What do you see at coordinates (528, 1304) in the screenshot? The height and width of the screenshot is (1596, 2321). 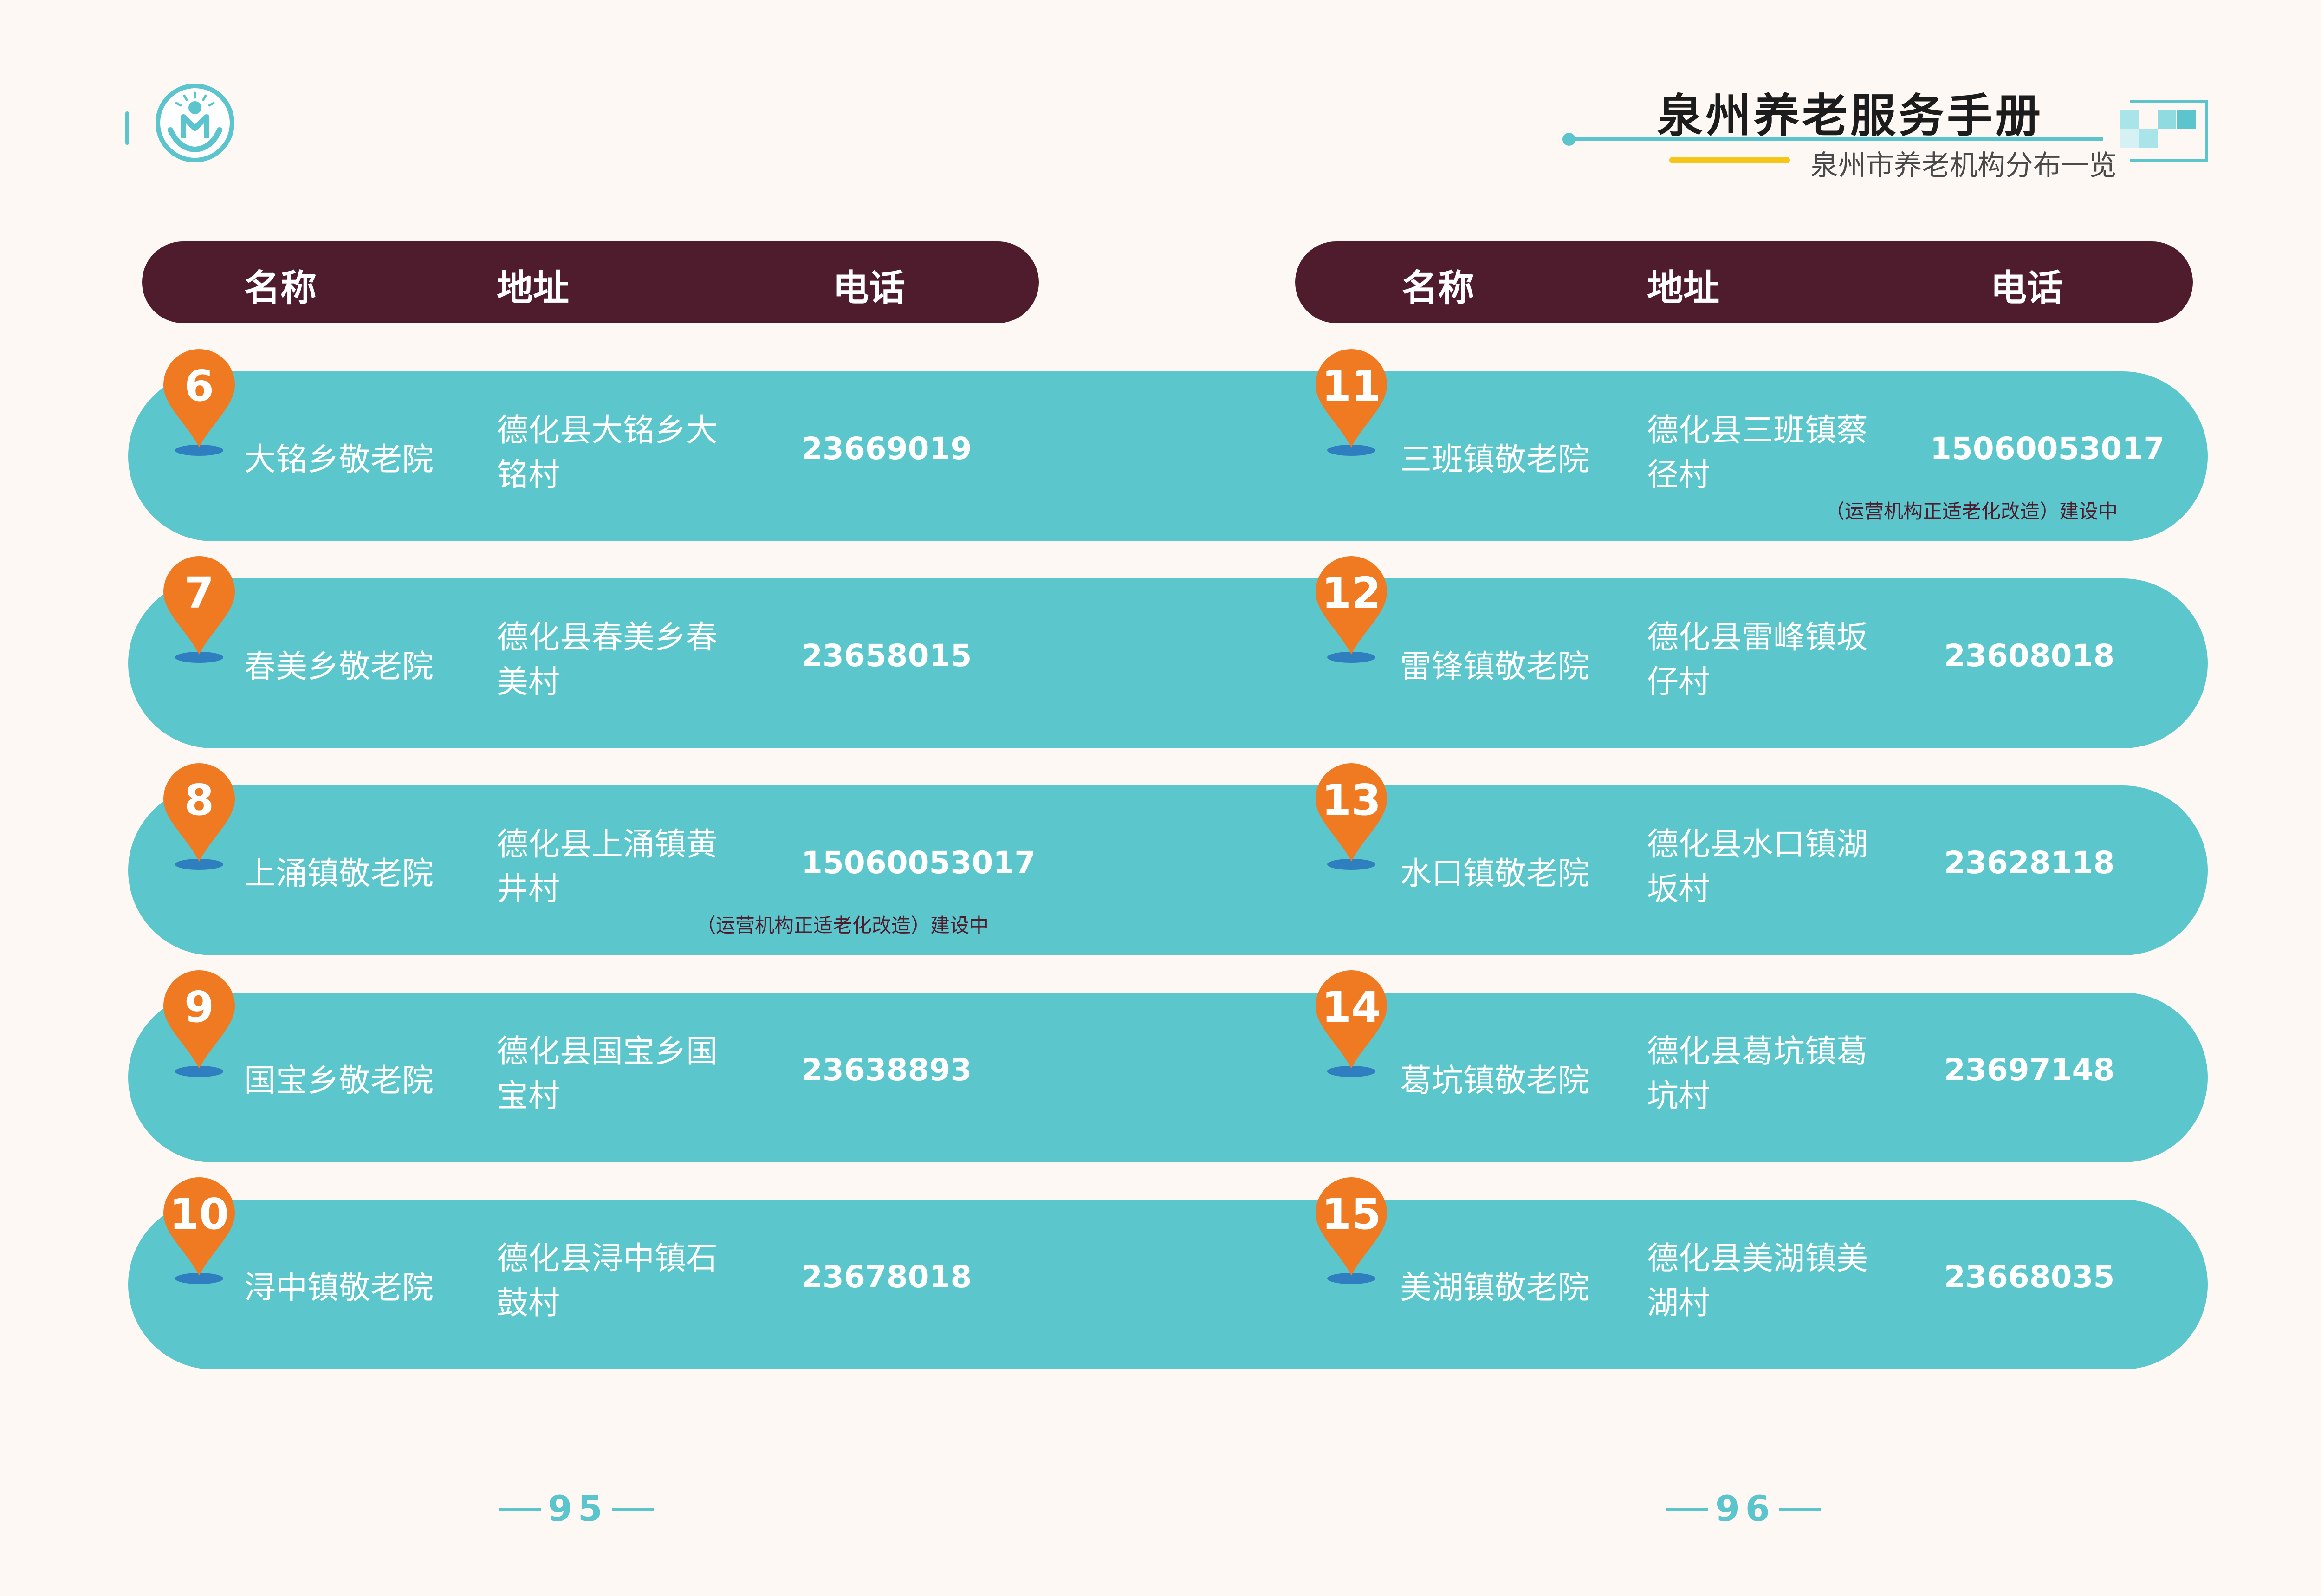 I see `address-line-2: 鼓村` at bounding box center [528, 1304].